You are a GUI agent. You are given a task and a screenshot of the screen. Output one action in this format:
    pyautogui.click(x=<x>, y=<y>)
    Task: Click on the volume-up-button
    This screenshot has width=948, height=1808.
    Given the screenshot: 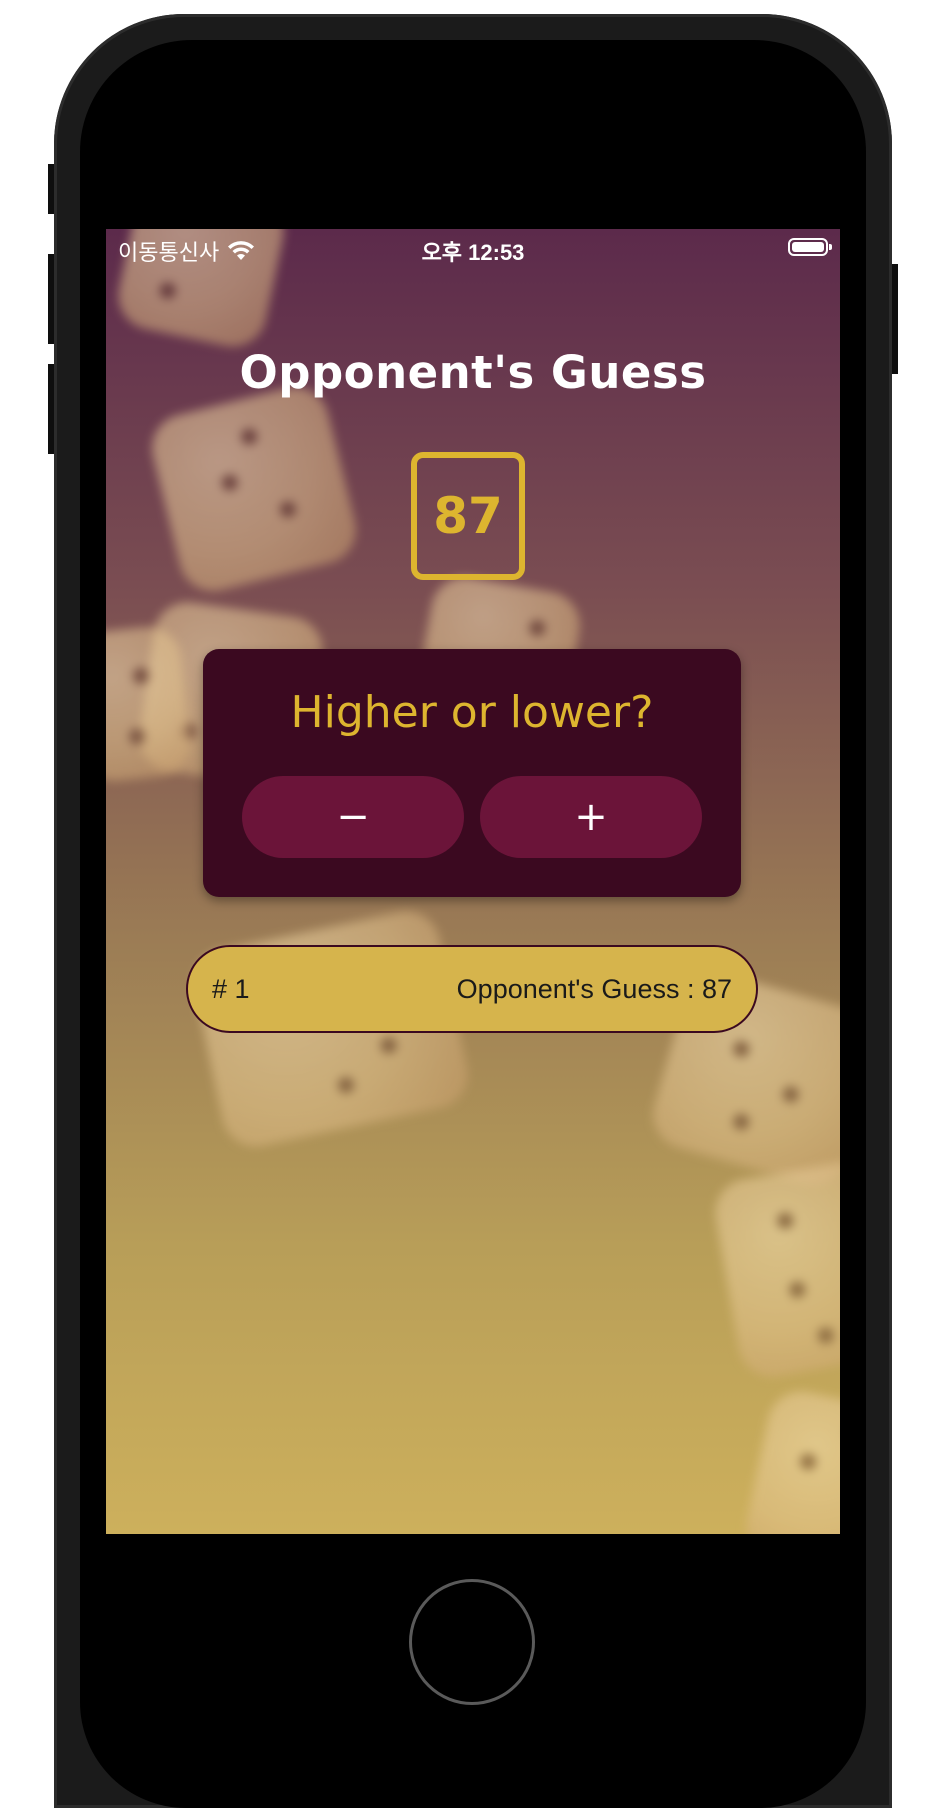 What is the action you would take?
    pyautogui.click(x=51, y=299)
    